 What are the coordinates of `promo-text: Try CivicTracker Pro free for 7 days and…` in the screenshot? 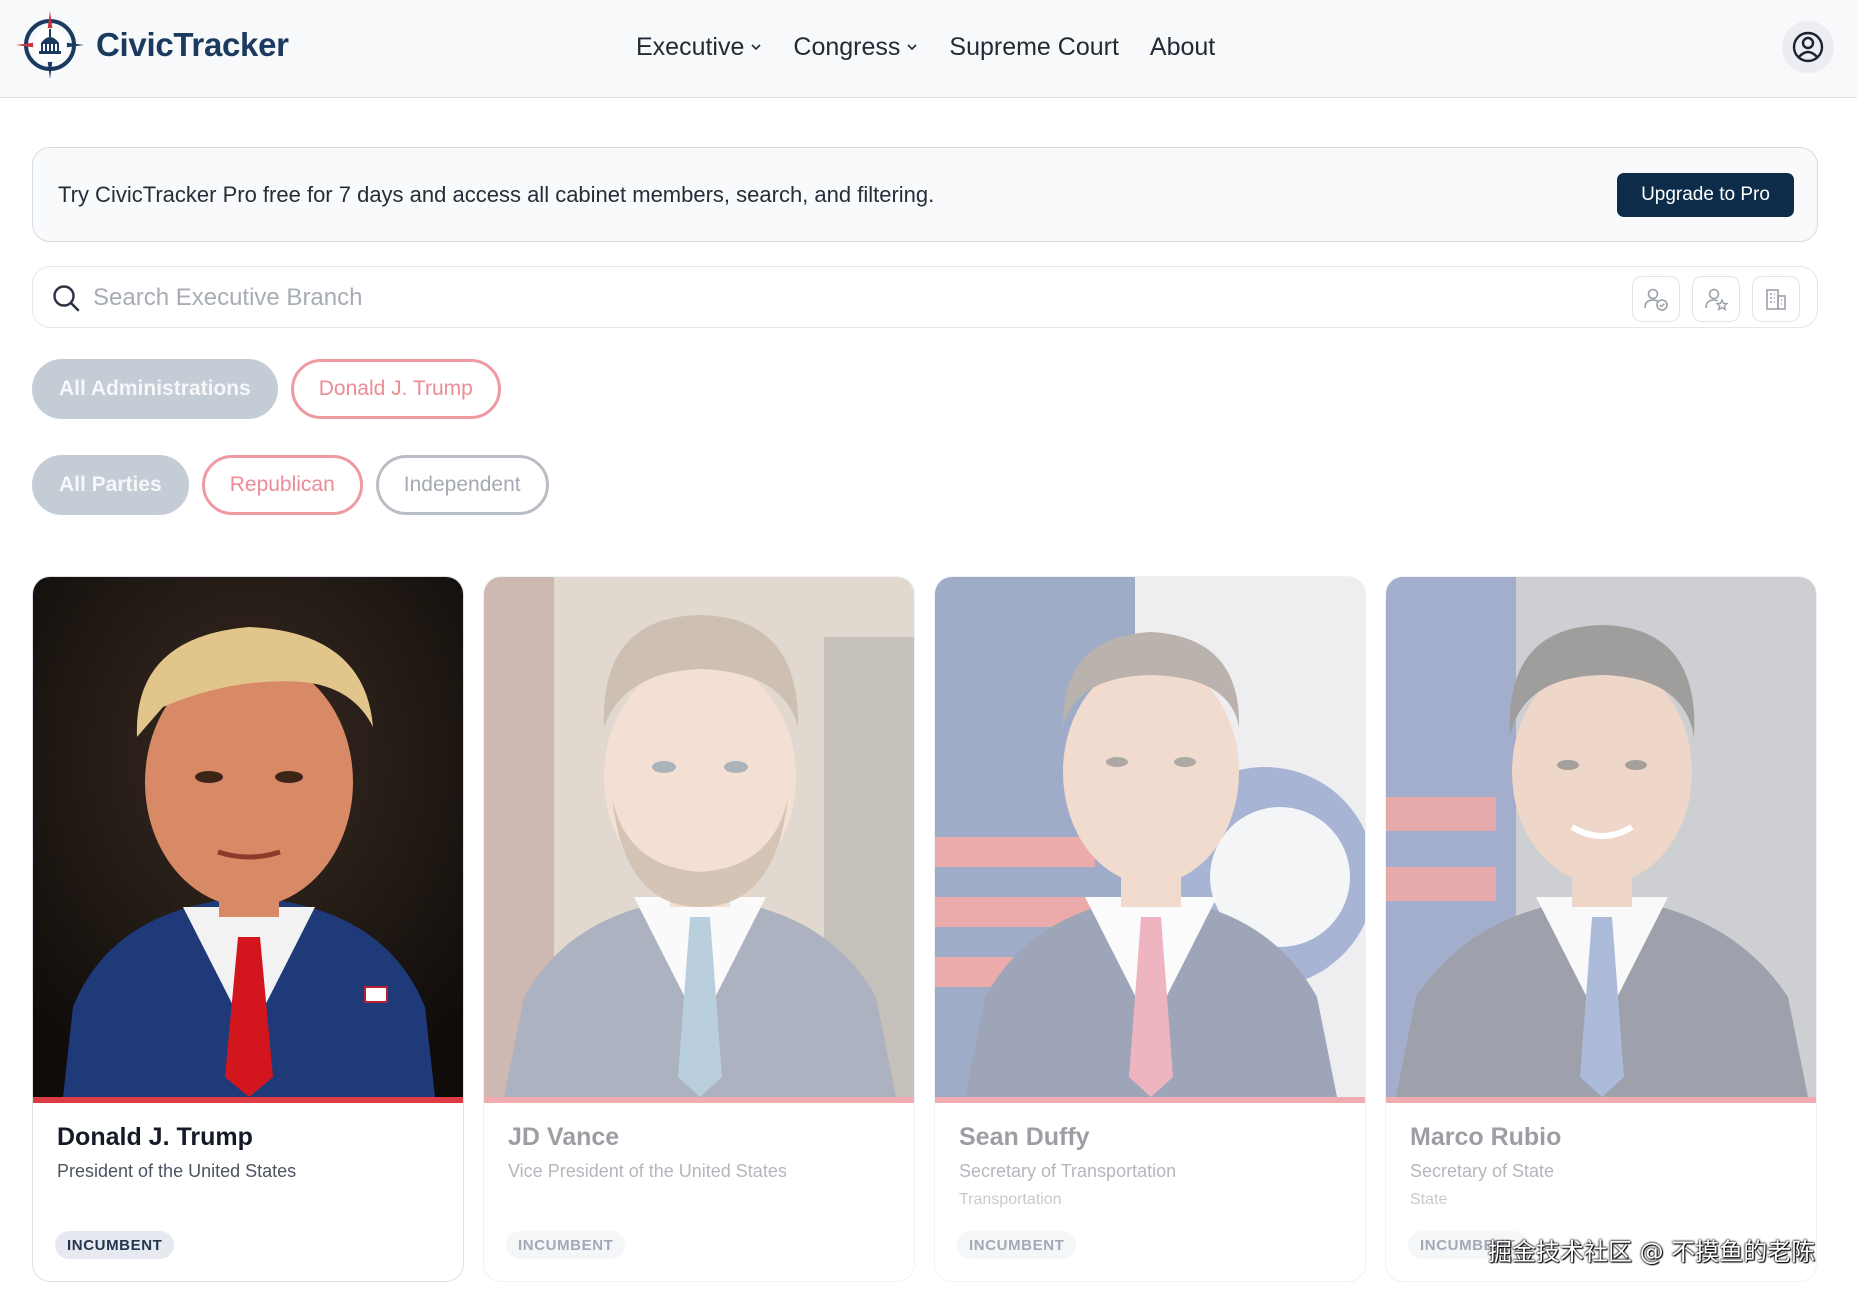 It's located at (496, 194).